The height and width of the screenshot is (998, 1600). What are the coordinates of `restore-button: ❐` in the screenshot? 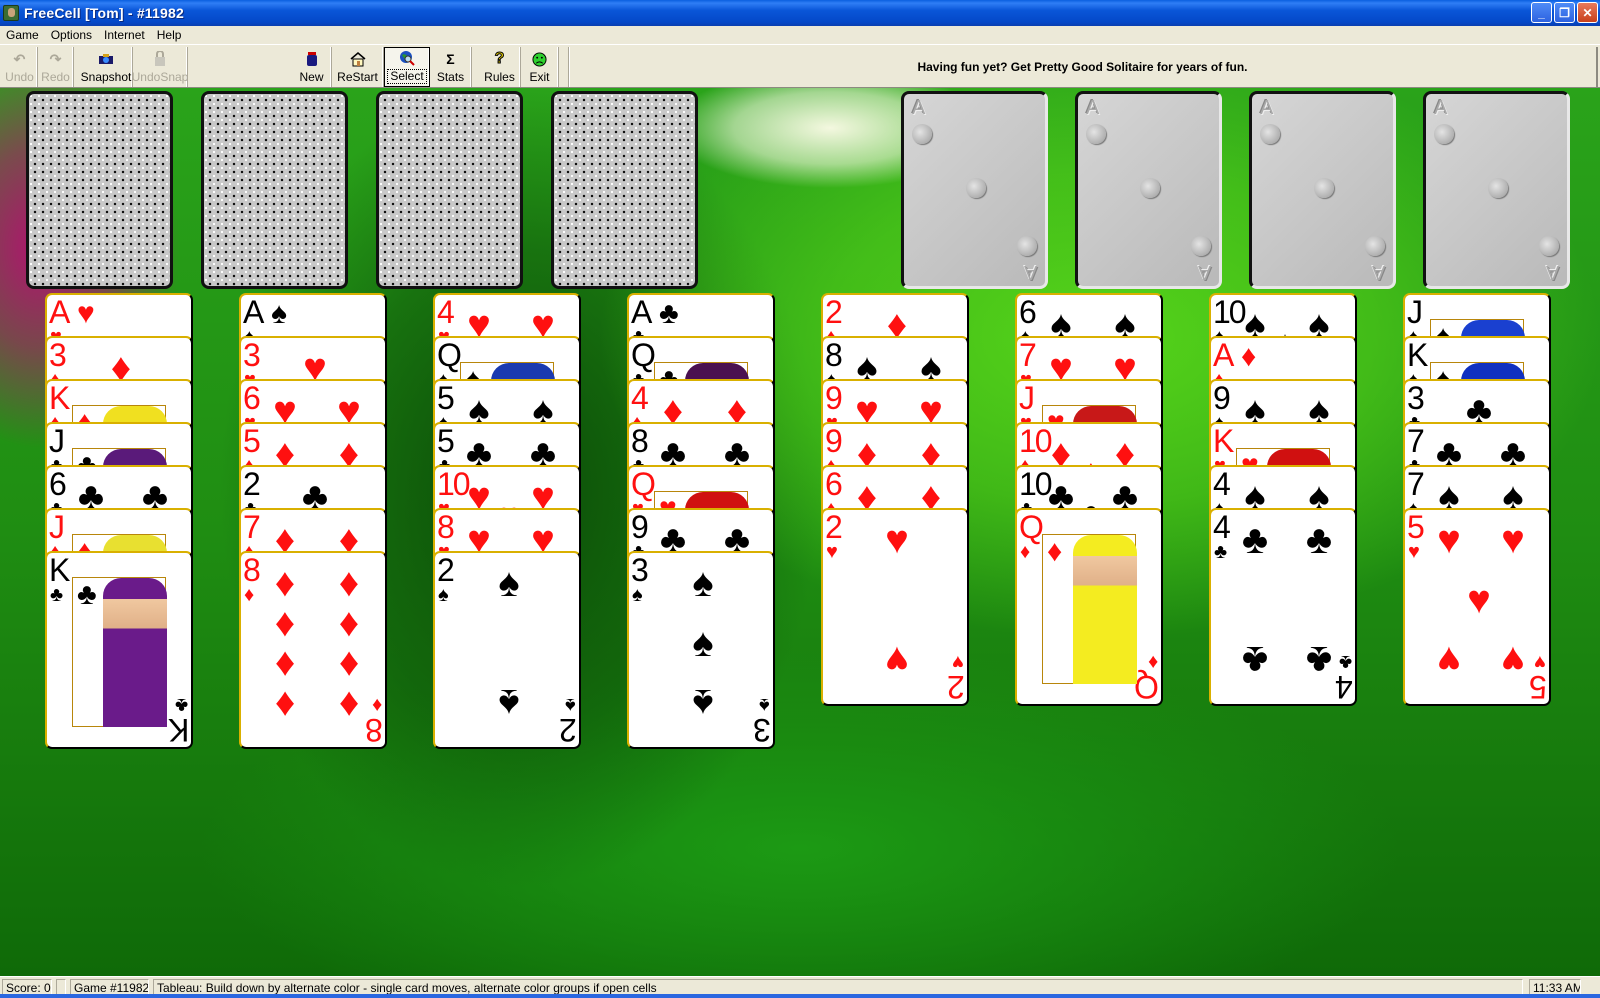 It's located at (1564, 12).